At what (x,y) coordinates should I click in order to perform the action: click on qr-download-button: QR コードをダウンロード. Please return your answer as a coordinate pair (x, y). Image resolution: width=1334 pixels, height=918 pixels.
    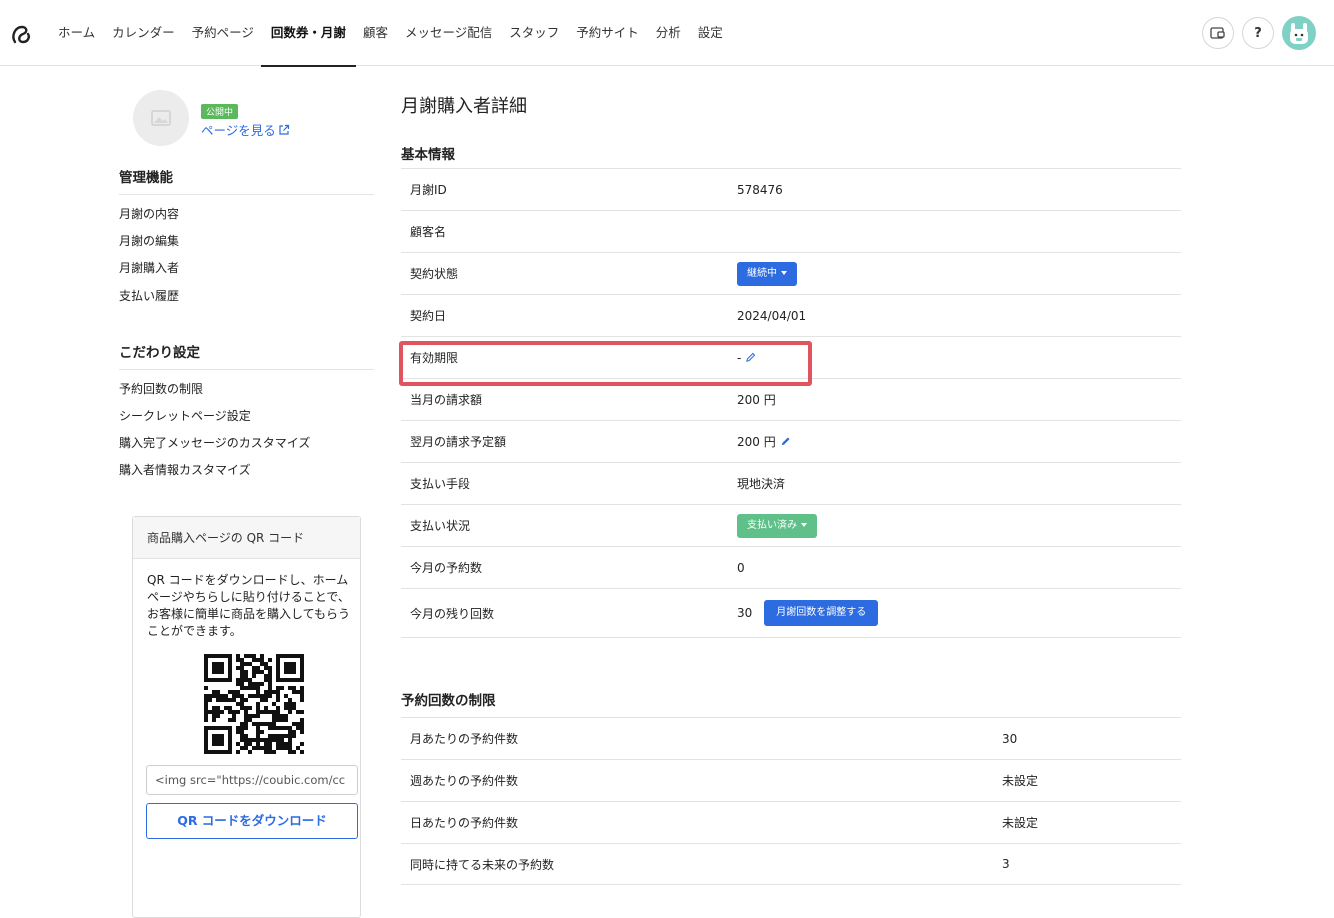
    Looking at the image, I should click on (252, 821).